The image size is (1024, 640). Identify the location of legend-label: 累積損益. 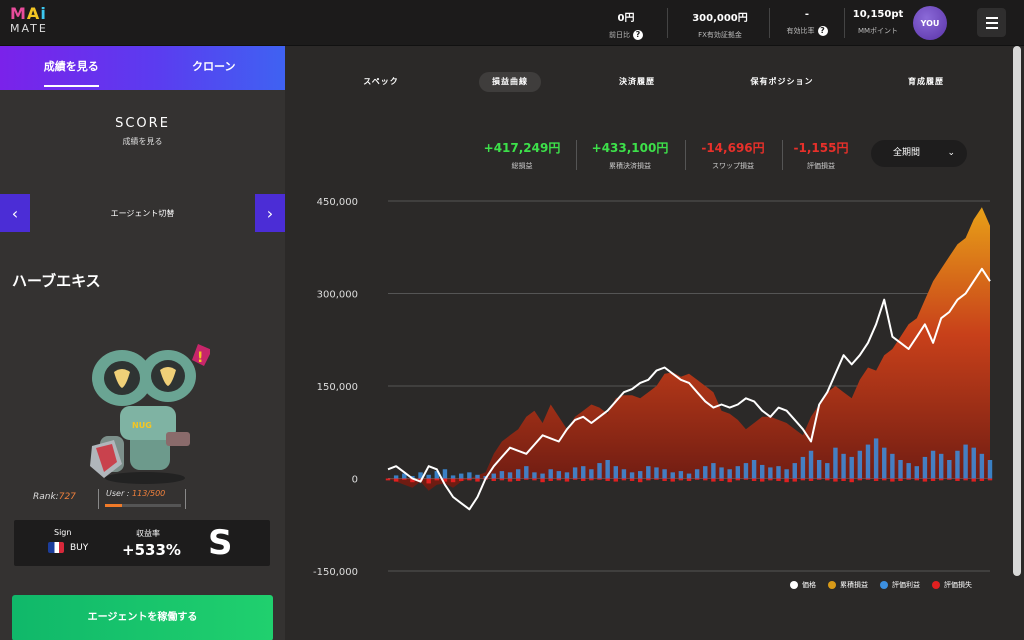
(854, 585).